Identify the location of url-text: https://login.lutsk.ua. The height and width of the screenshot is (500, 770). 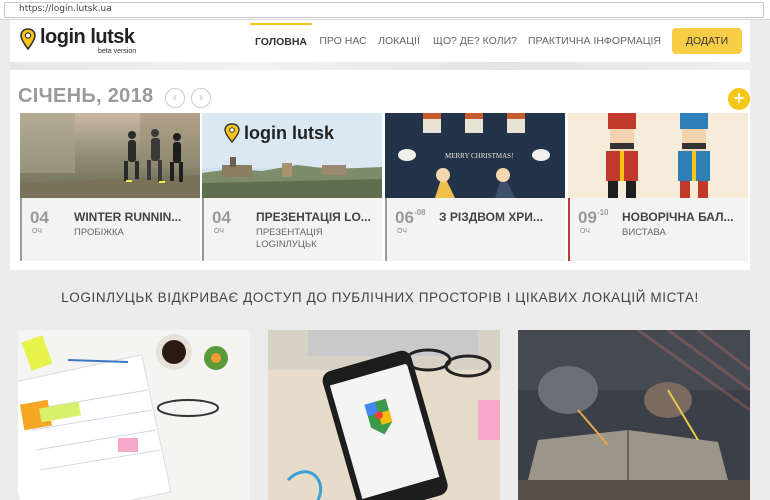
(65, 9).